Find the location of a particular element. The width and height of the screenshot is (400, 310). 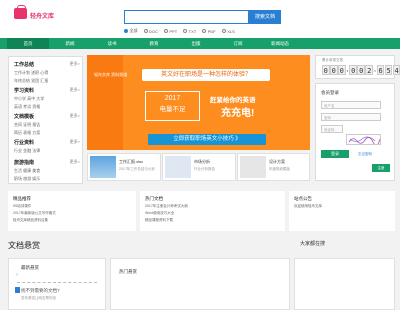

counter-digits: 0 0 0 , 0 0 2 , 6 5 4 is located at coordinates (361, 70).